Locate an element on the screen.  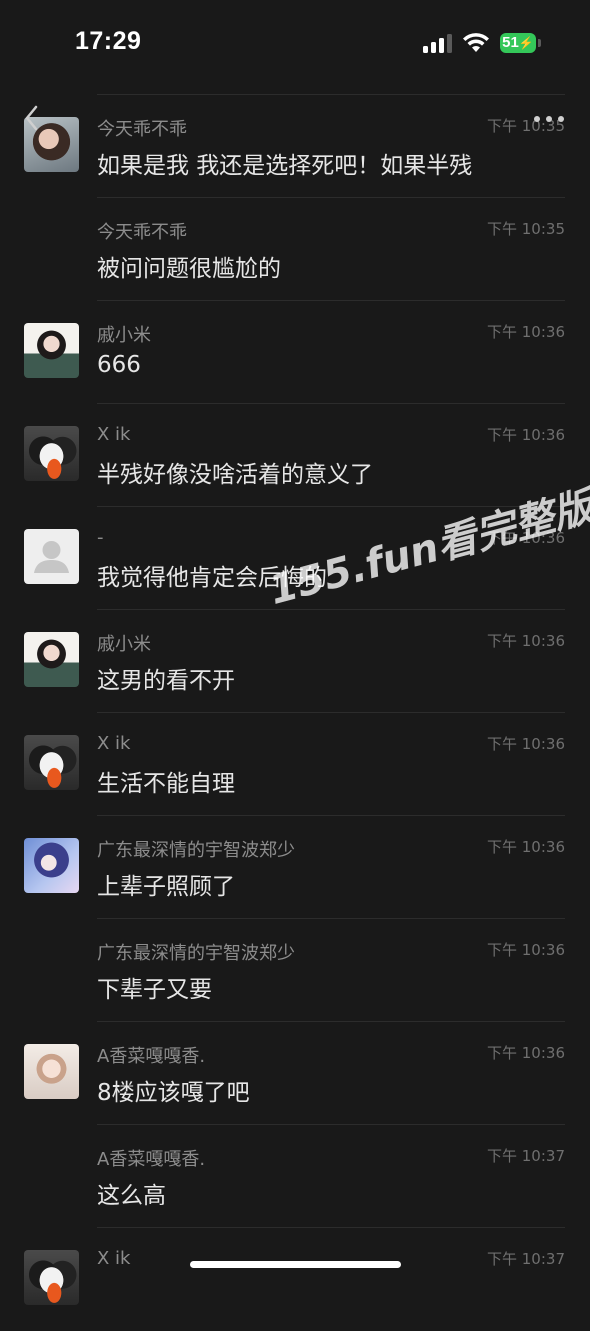
comment-item: 今天乖不乖 下午 10:35 如果是我 我还是选择死吧！如果半残 is located at coordinates (295, 146).